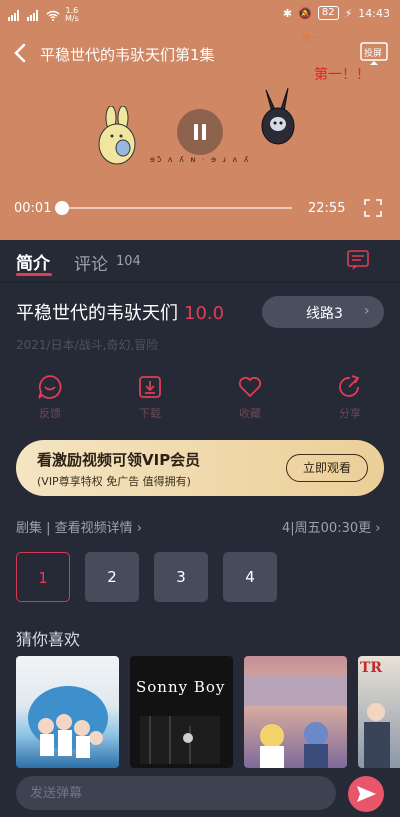 The image size is (400, 817). I want to click on feedback-label: 反馈, so click(50, 413).